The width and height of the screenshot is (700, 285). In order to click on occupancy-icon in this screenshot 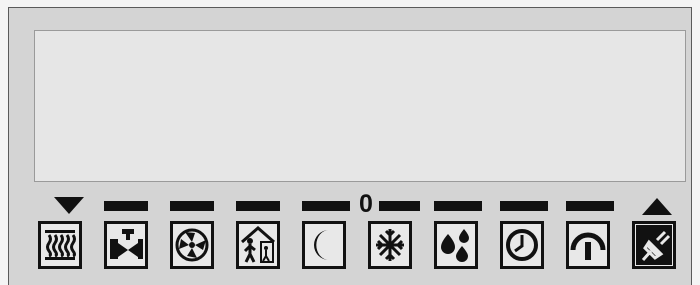, I will do `click(258, 245)`.